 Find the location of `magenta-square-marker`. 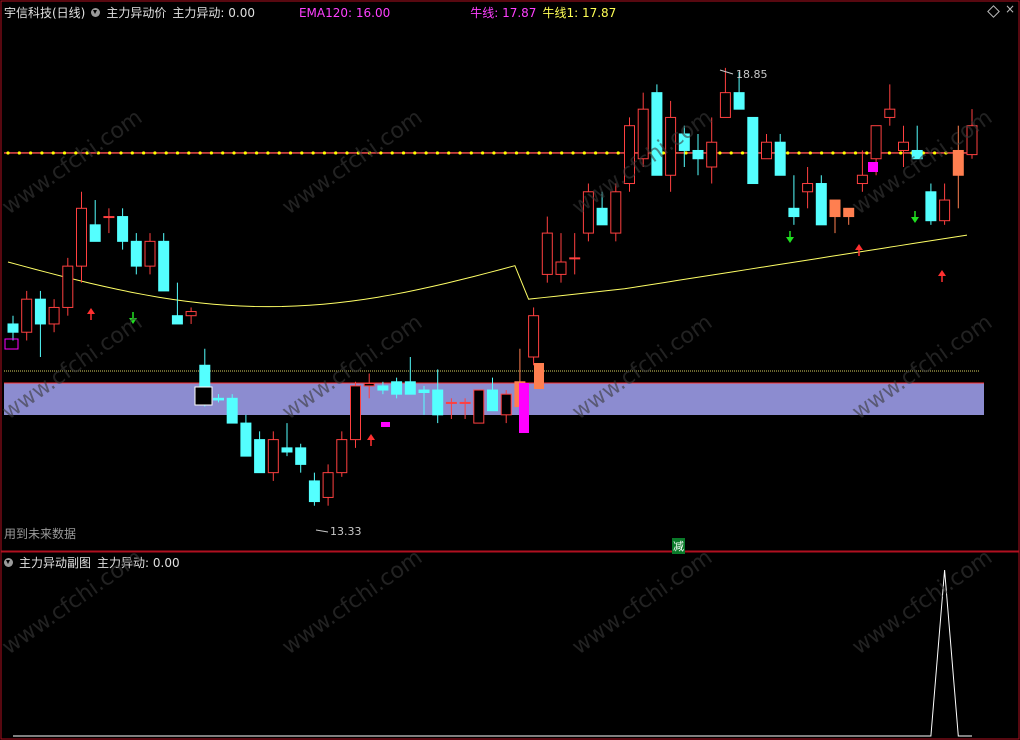

magenta-square-marker is located at coordinates (873, 167).